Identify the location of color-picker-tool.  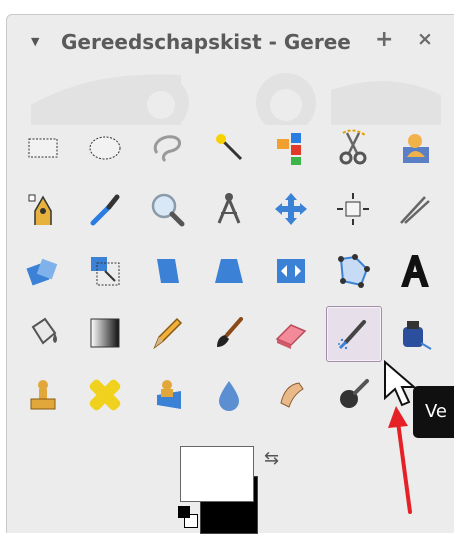
(105, 209).